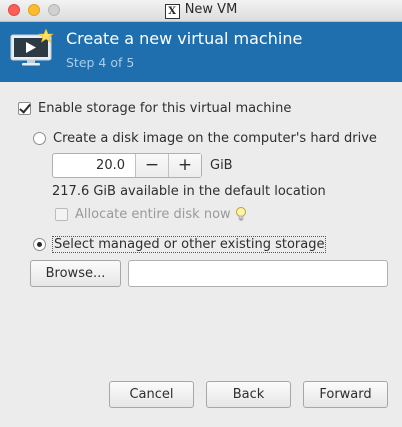 Image resolution: width=402 pixels, height=427 pixels. What do you see at coordinates (39, 138) in the screenshot?
I see `create-disk-radio` at bounding box center [39, 138].